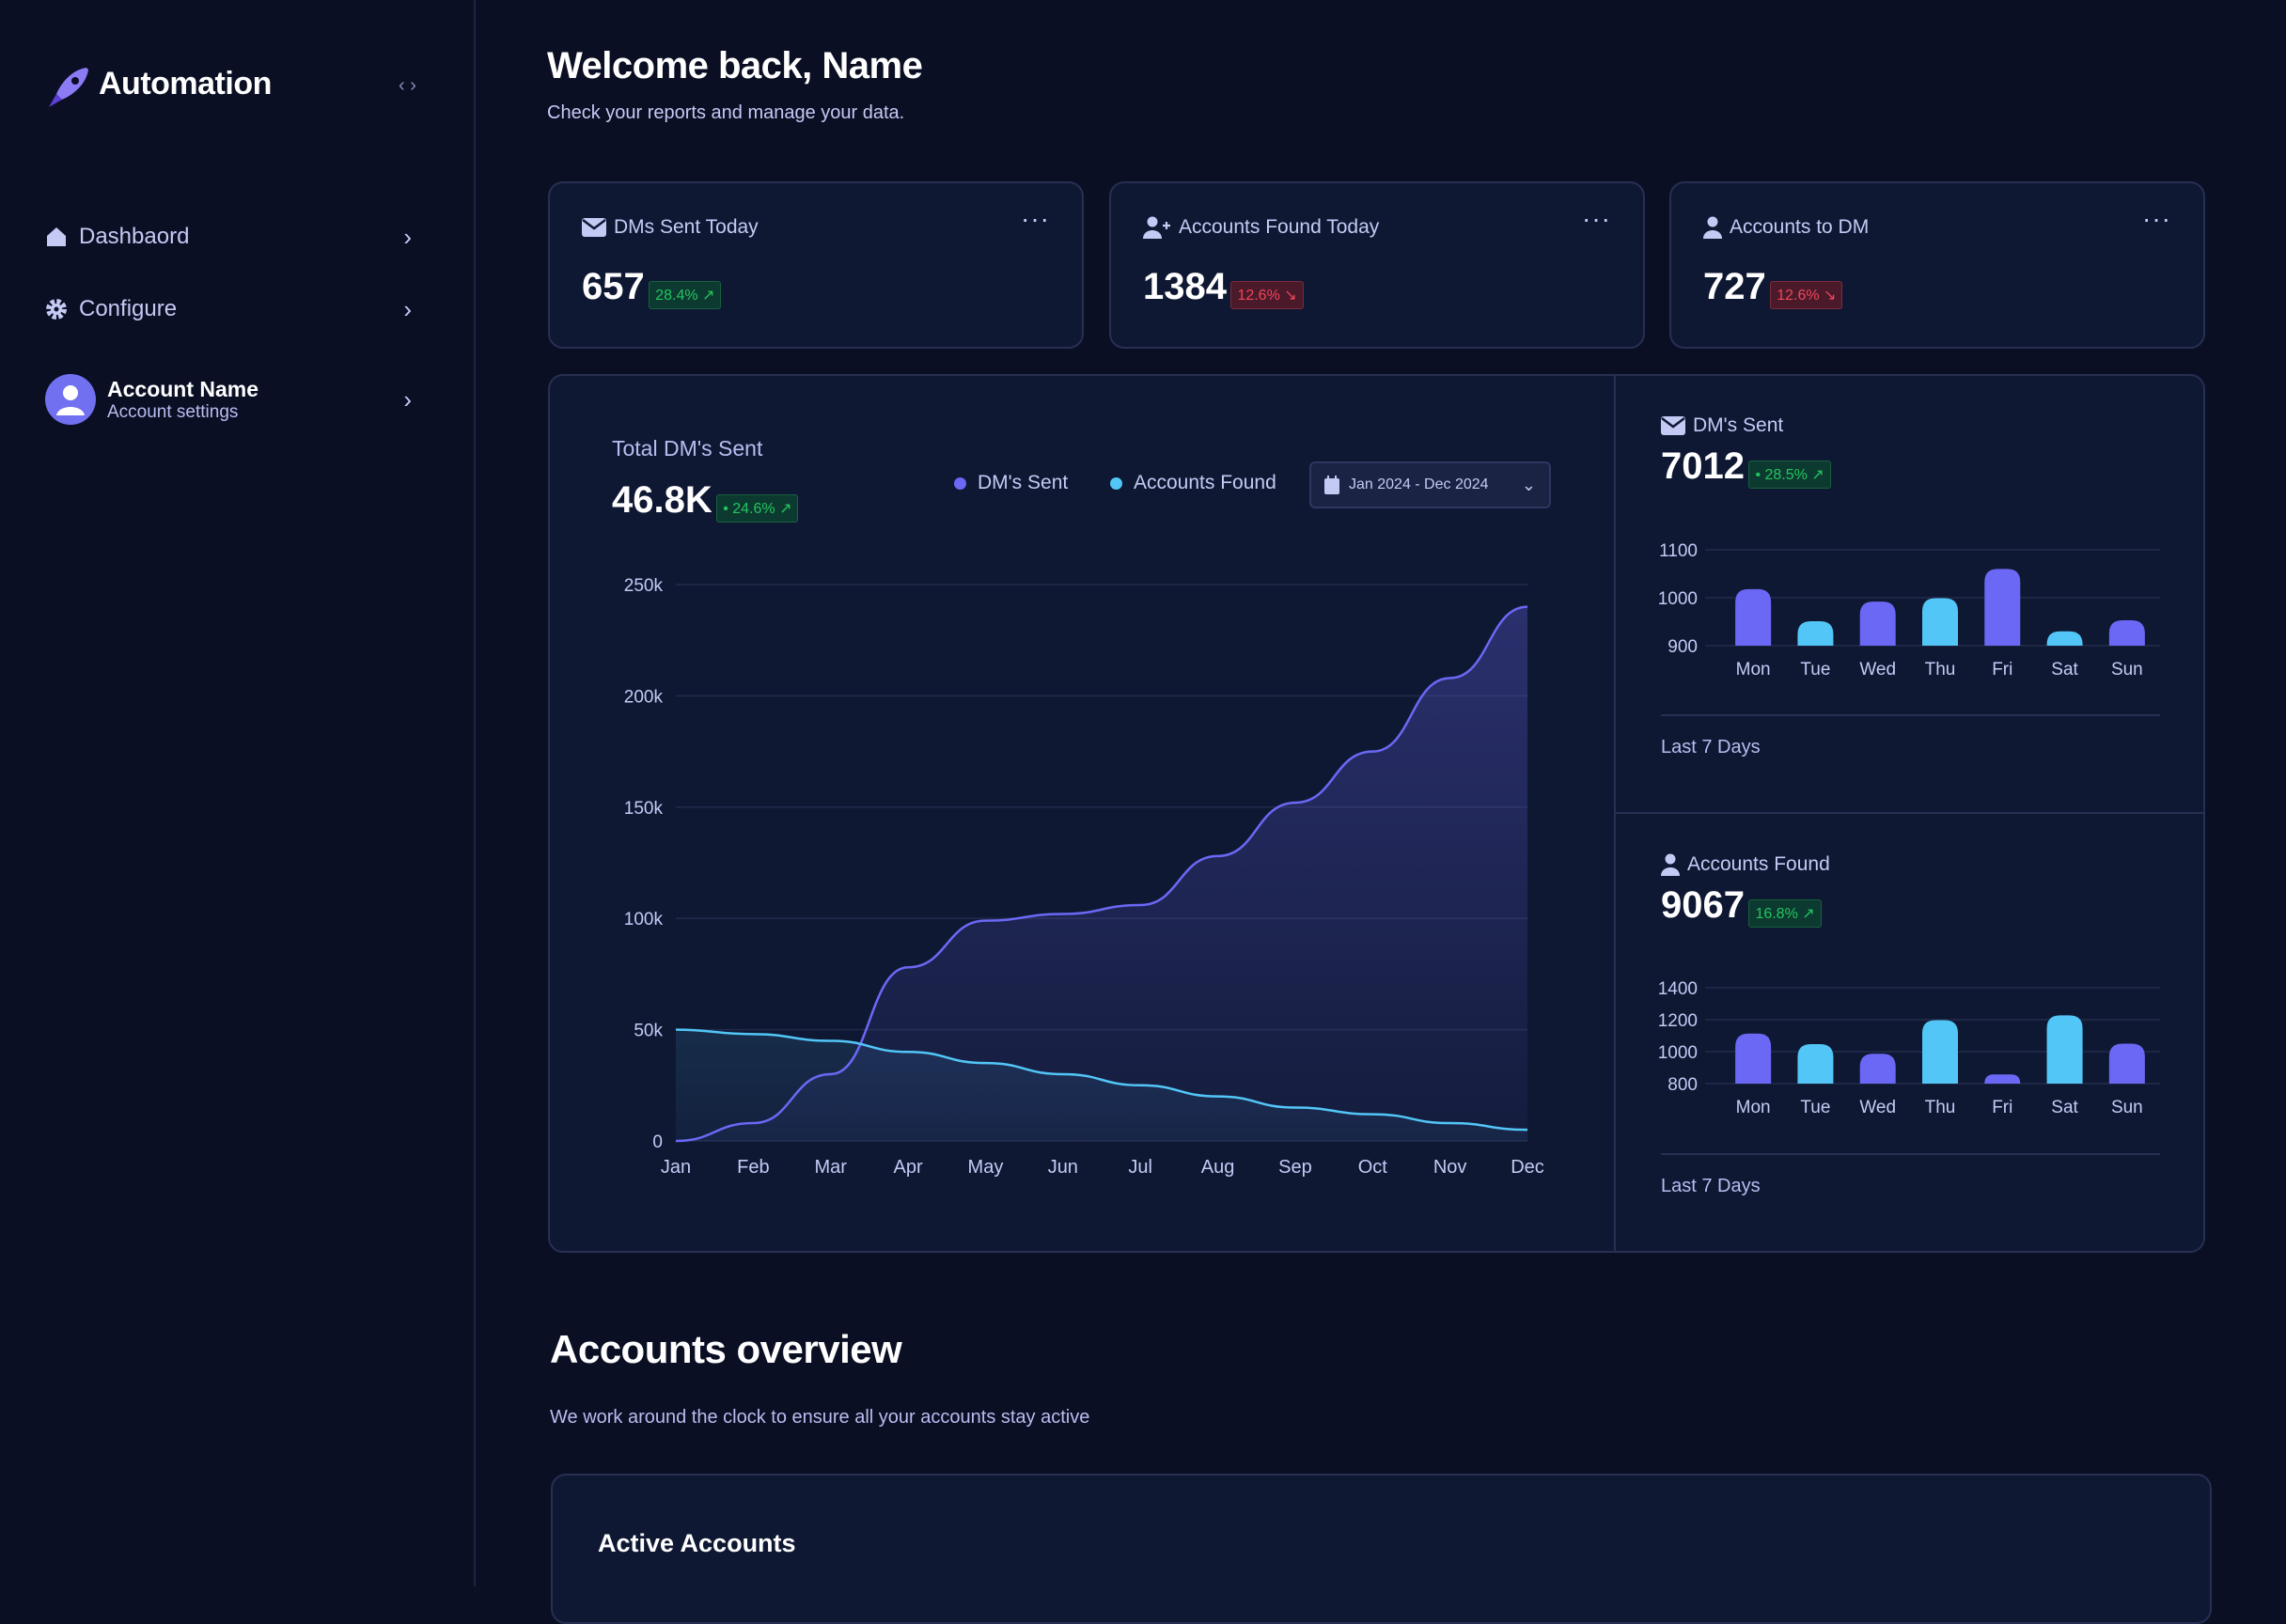  I want to click on stat-value: 657, so click(613, 286).